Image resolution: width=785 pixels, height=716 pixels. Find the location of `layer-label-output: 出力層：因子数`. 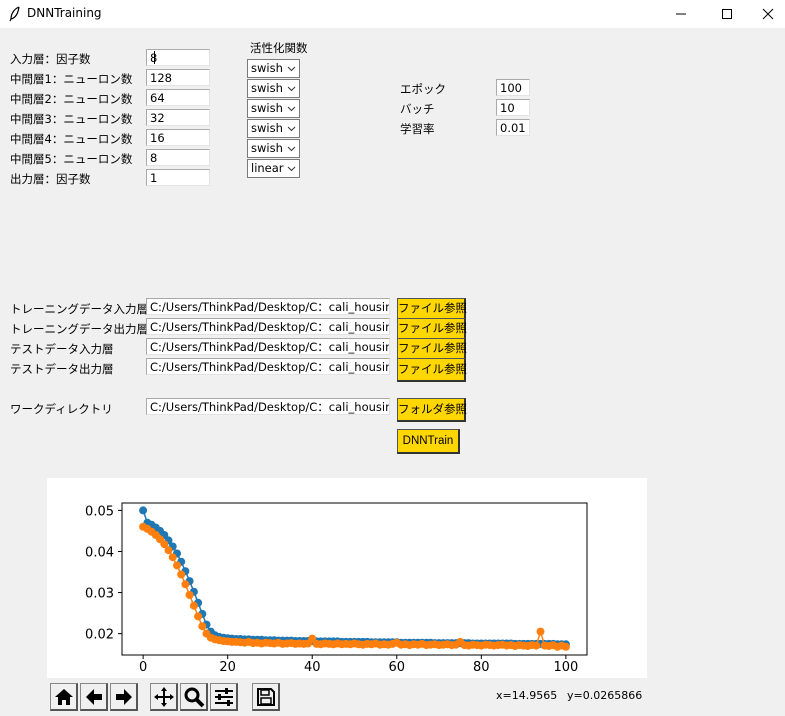

layer-label-output: 出力層：因子数 is located at coordinates (50, 179).